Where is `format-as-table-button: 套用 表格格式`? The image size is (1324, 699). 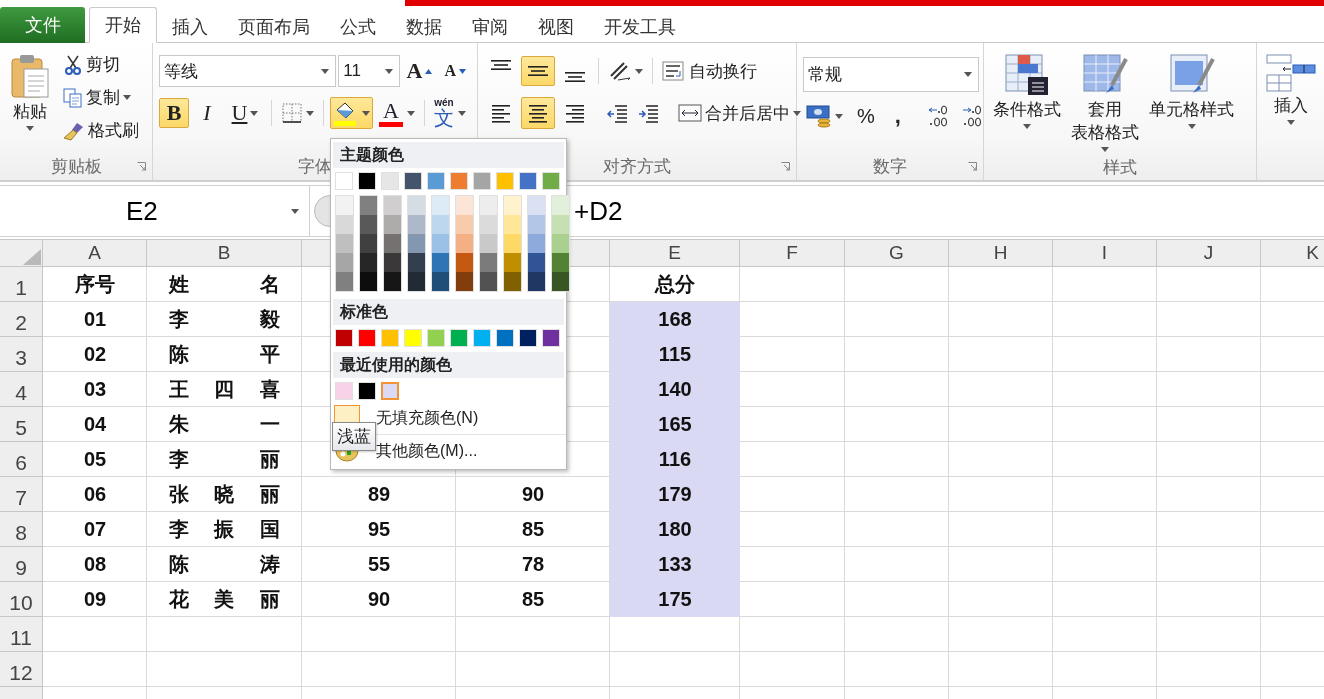
format-as-table-button: 套用 表格格式 is located at coordinates (1105, 102).